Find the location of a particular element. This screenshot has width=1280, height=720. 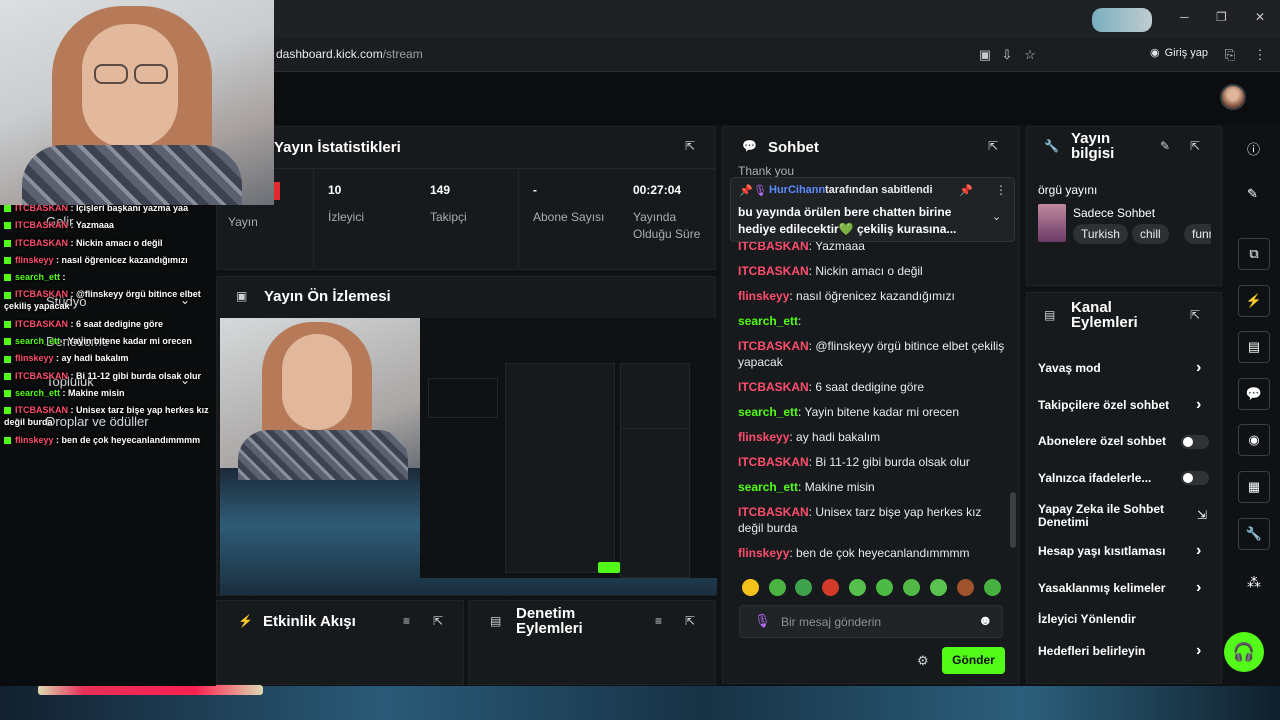

install-app-icon: ▣ is located at coordinates (985, 55).